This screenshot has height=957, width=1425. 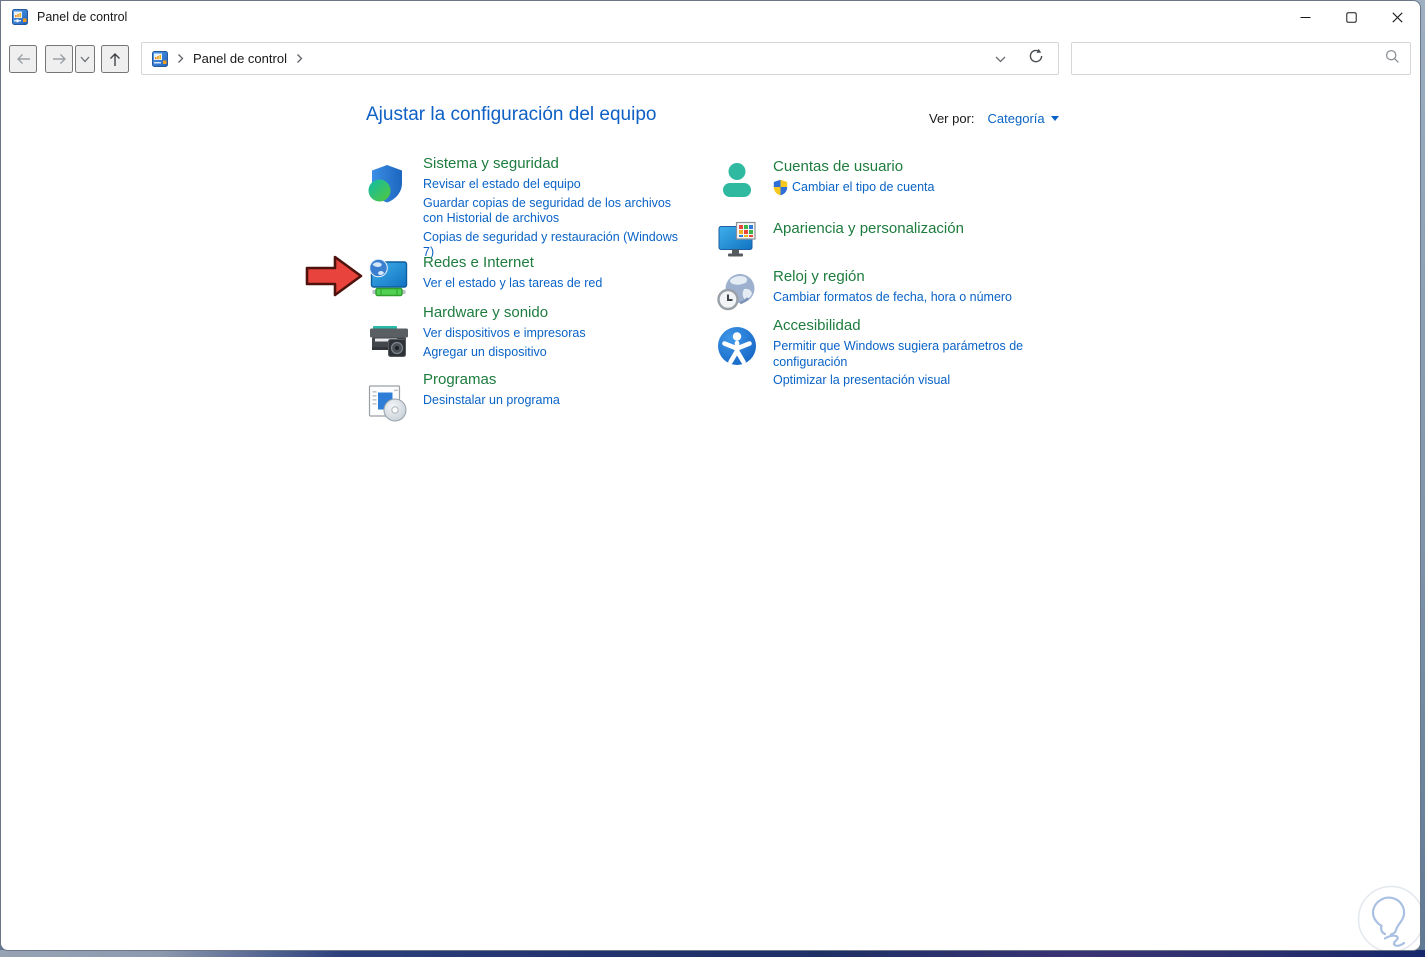 What do you see at coordinates (557, 353) in the screenshot?
I see `link-add-device: Agregar un dispositivo` at bounding box center [557, 353].